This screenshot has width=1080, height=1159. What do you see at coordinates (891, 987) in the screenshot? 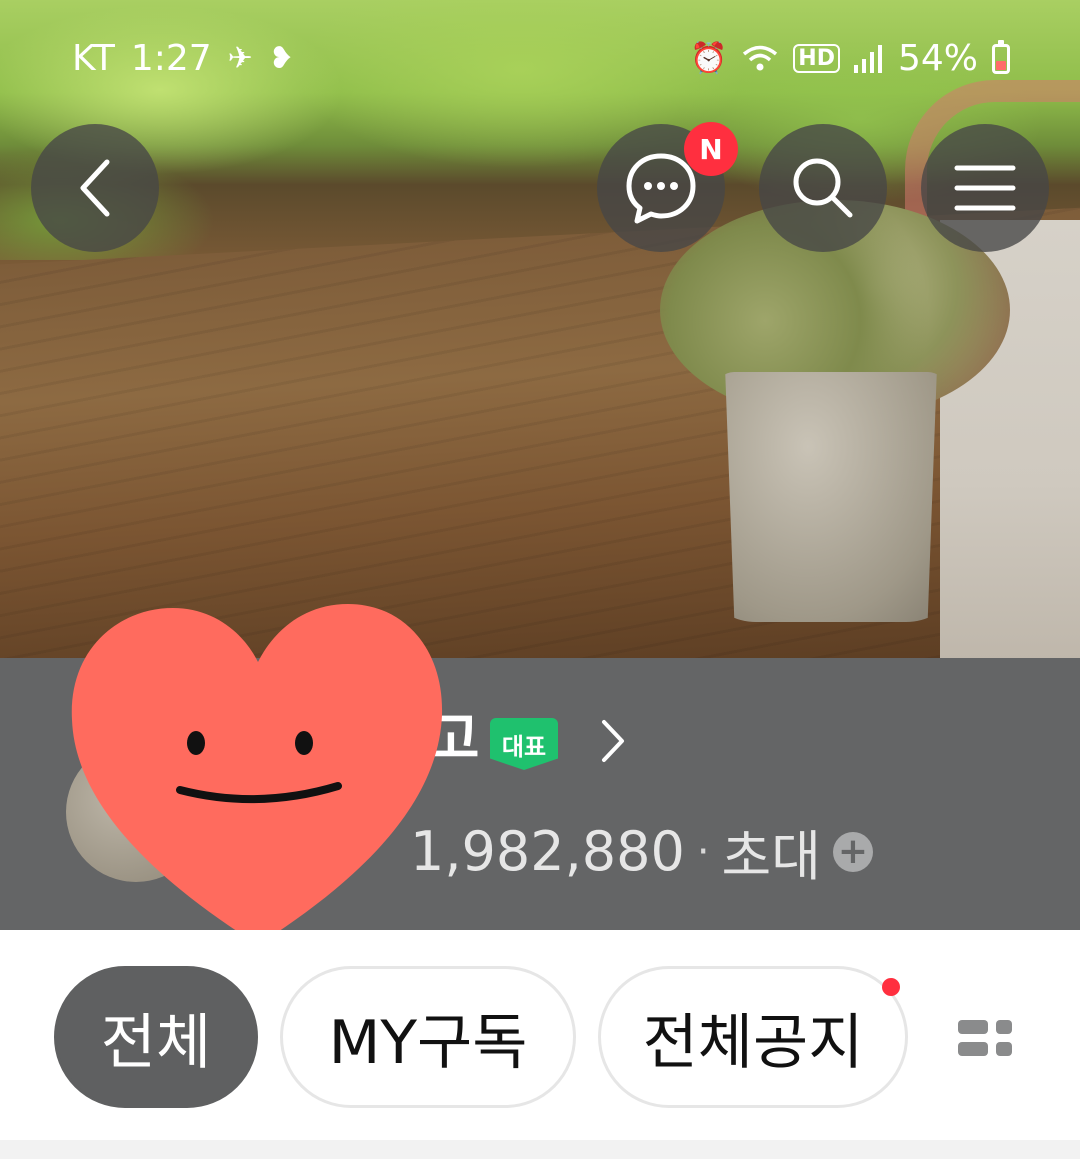
I see `new-notice-dot` at bounding box center [891, 987].